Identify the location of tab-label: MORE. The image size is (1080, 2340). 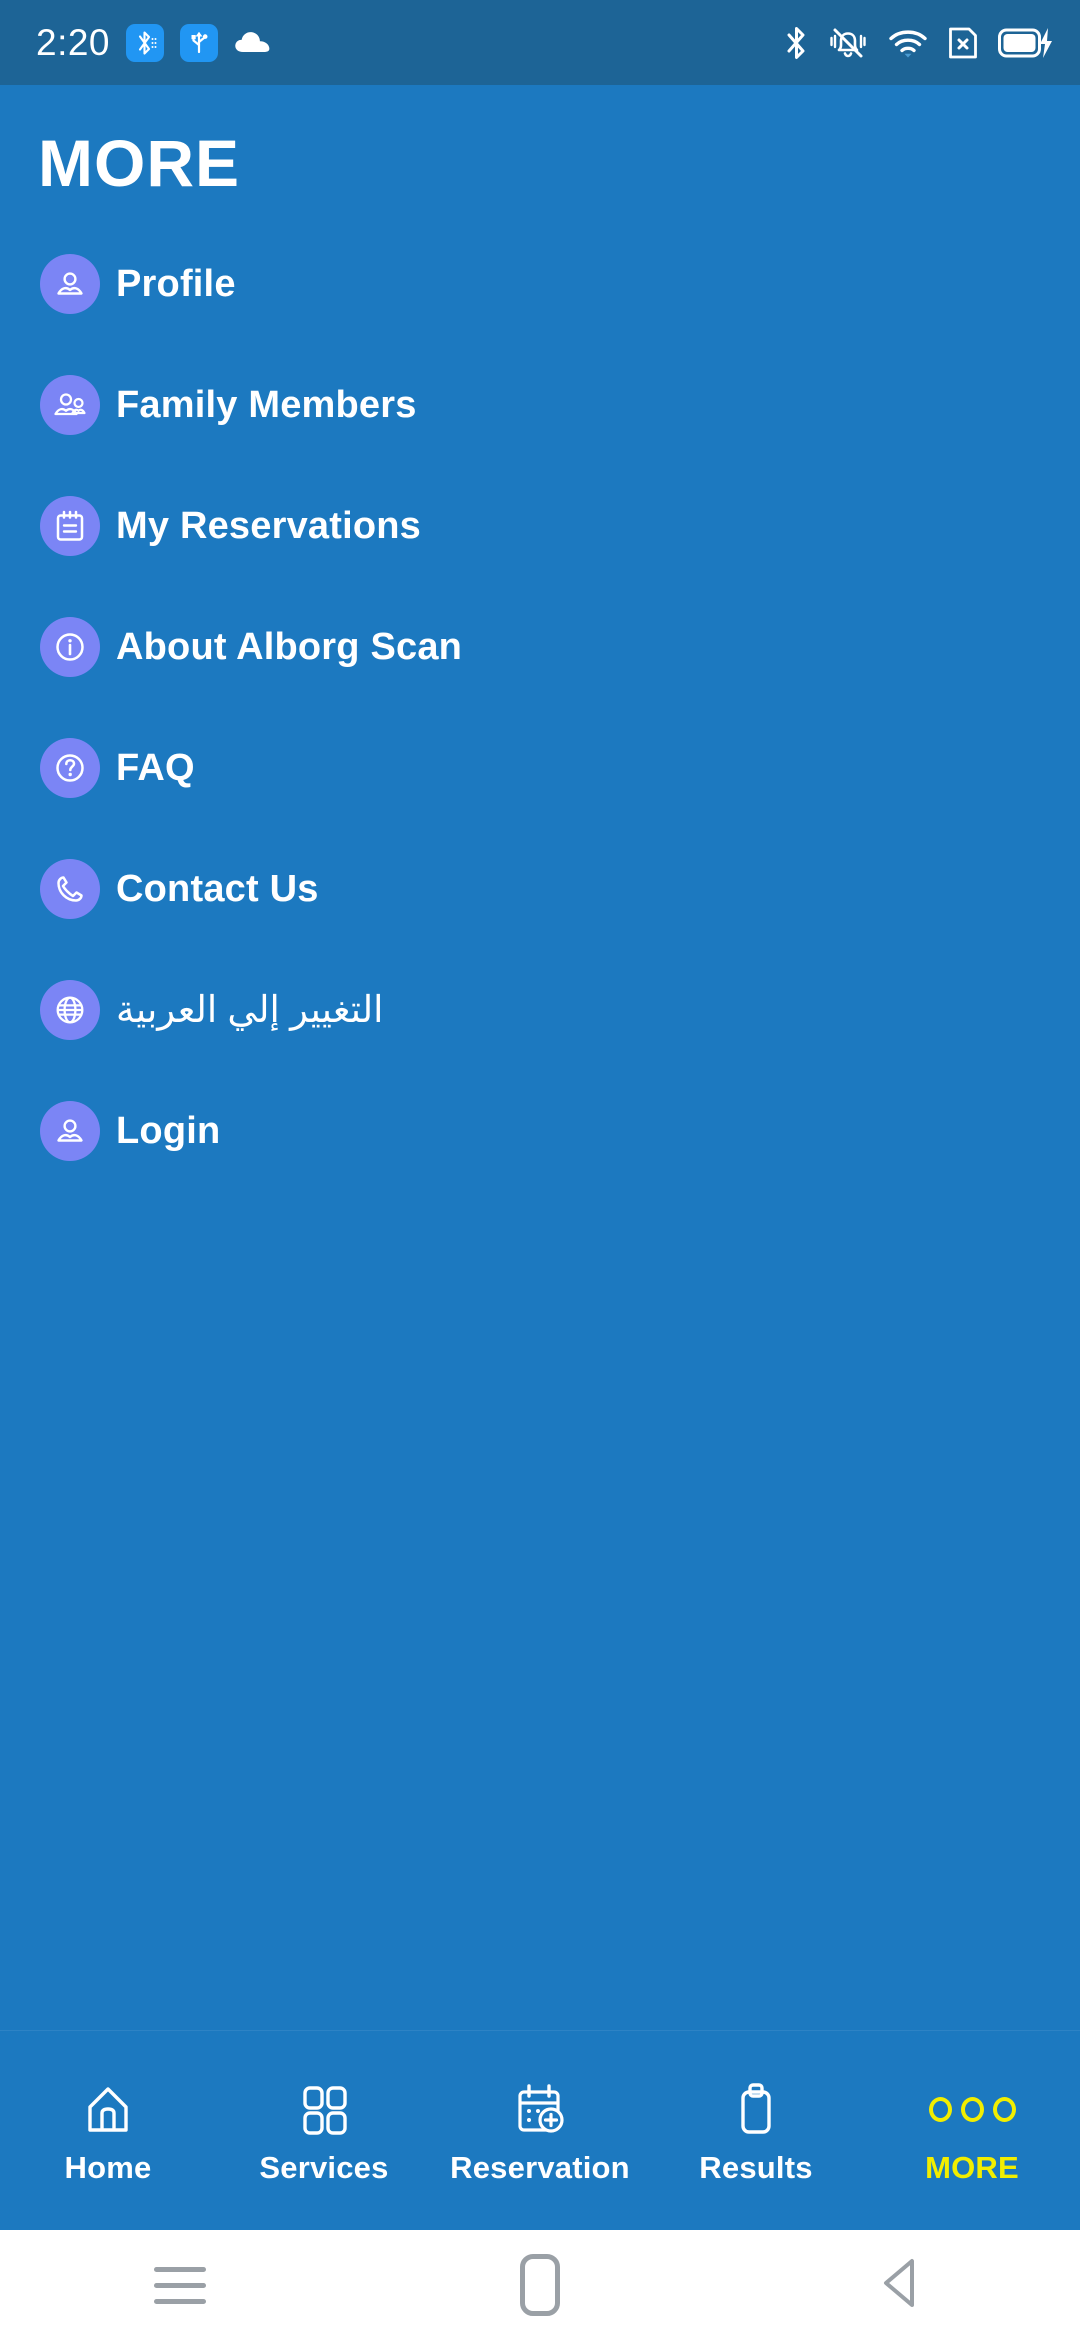
(972, 2167).